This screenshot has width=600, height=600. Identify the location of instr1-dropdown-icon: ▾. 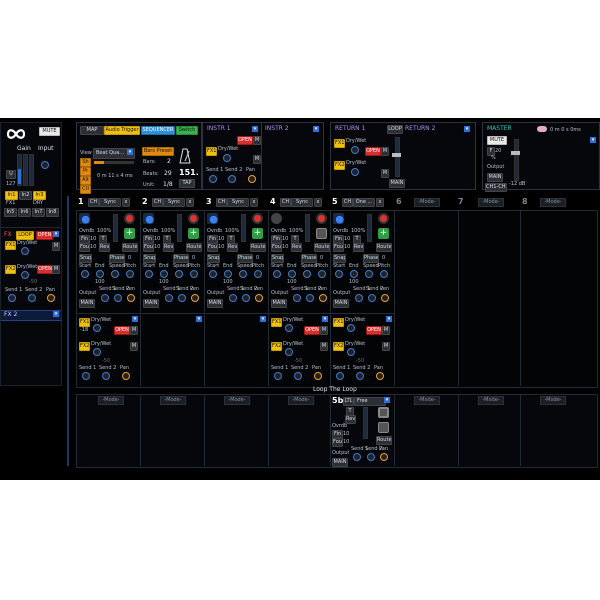
(255, 129).